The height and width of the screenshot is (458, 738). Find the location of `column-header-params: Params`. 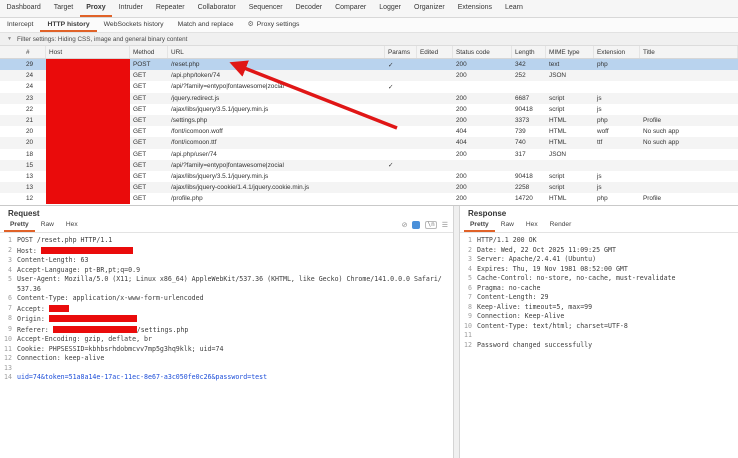

column-header-params: Params is located at coordinates (401, 52).